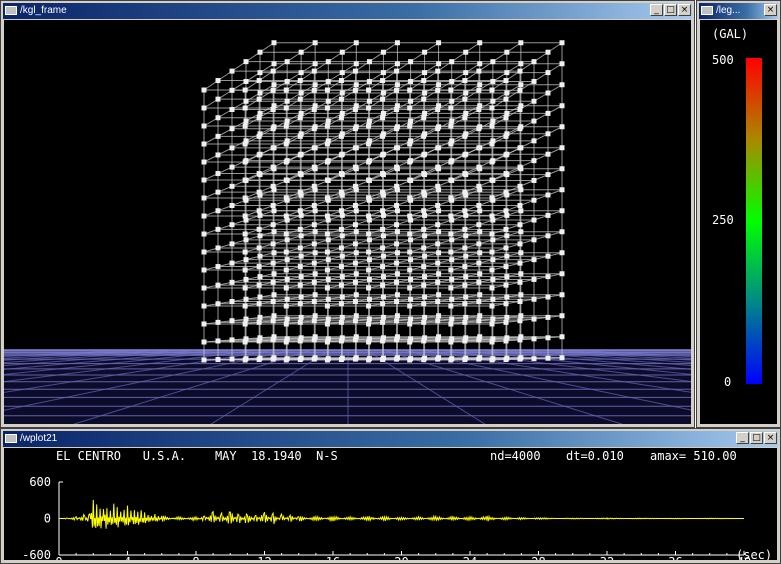  I want to click on x-tick-label: 40, so click(744, 557).